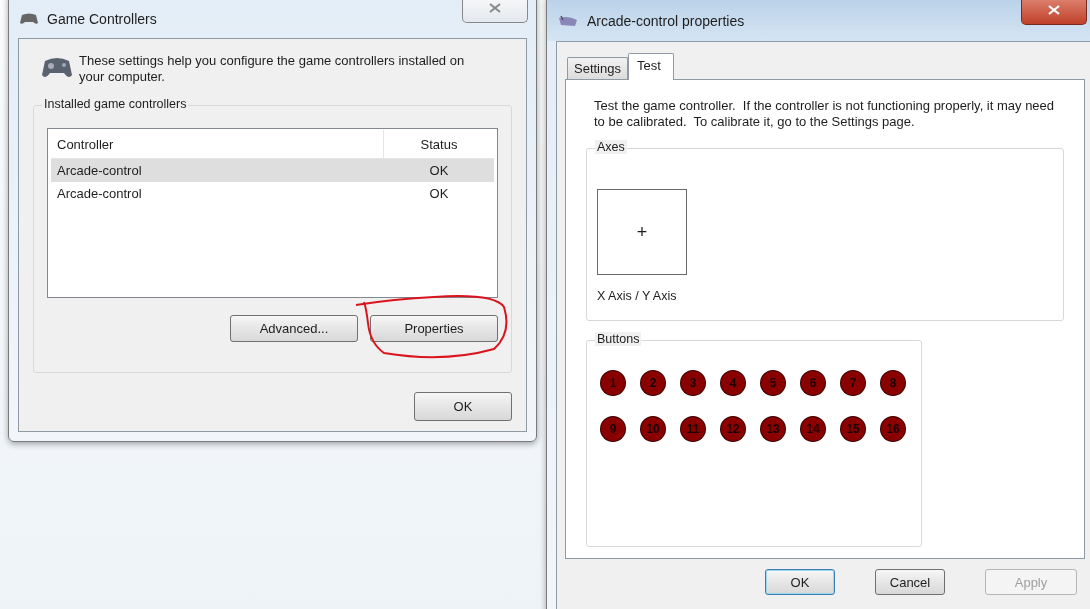 The width and height of the screenshot is (1090, 609). I want to click on tab: Test, so click(651, 66).